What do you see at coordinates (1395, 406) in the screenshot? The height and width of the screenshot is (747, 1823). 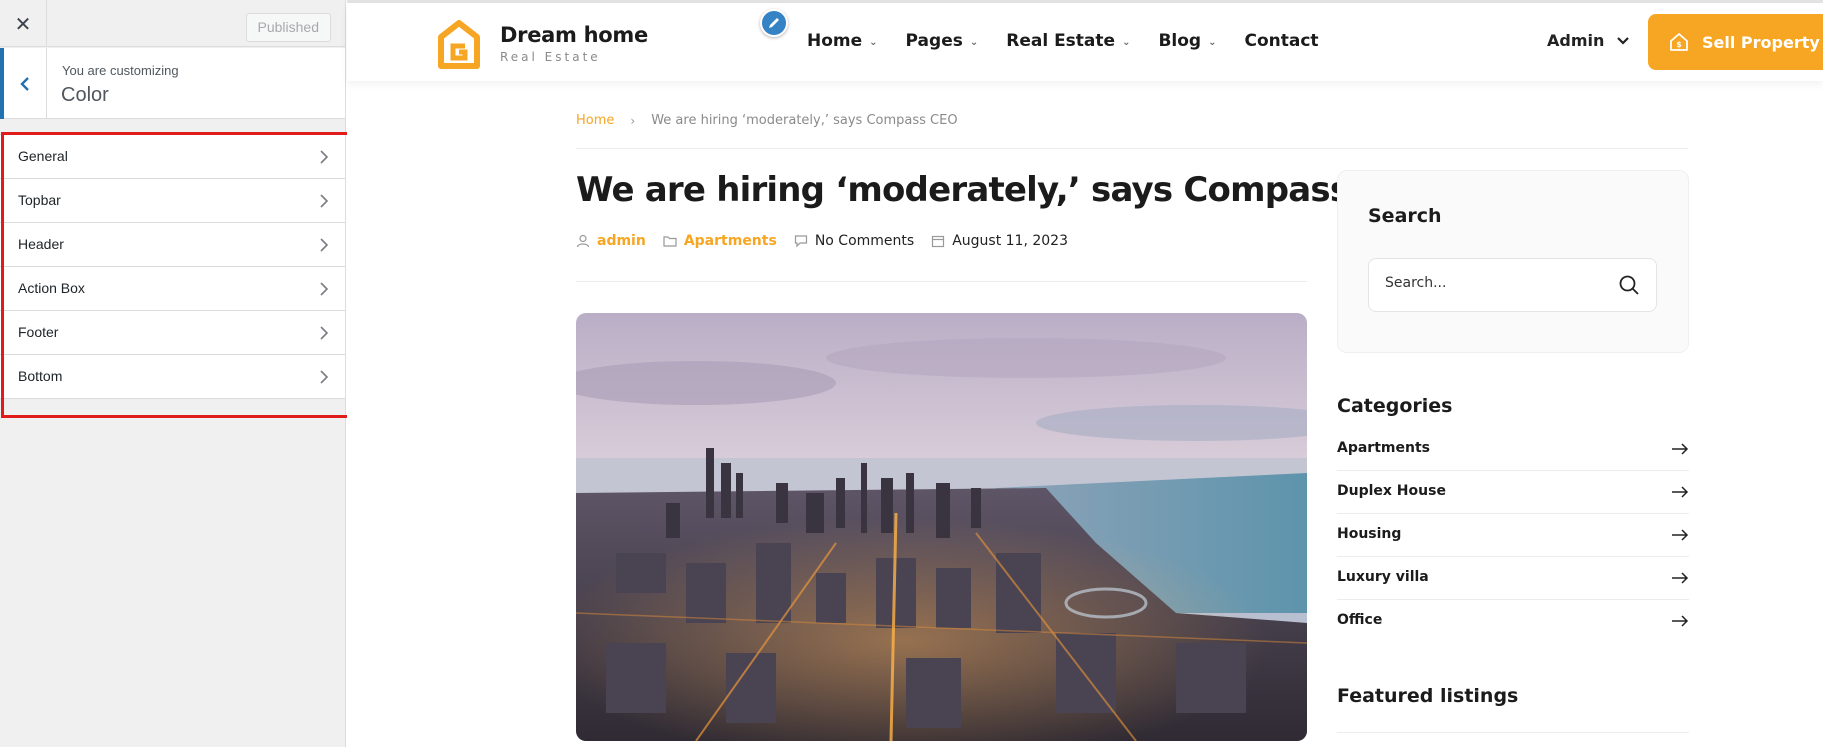 I see `widget-title: Categories` at bounding box center [1395, 406].